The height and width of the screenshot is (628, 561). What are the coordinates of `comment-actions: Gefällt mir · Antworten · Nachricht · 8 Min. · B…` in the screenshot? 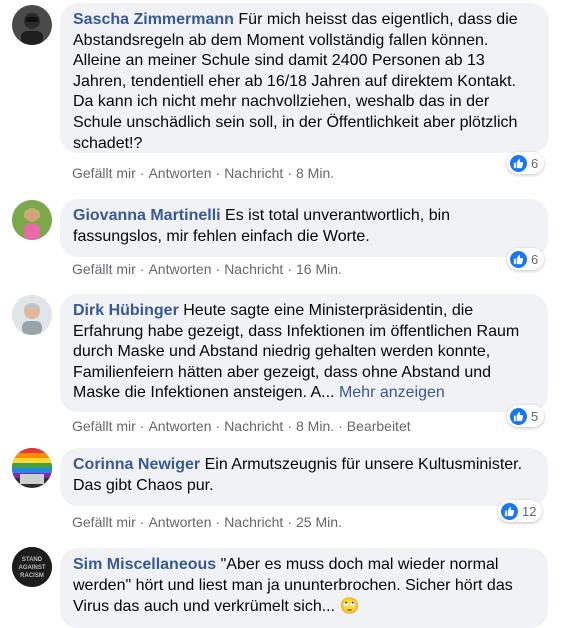 It's located at (241, 426).